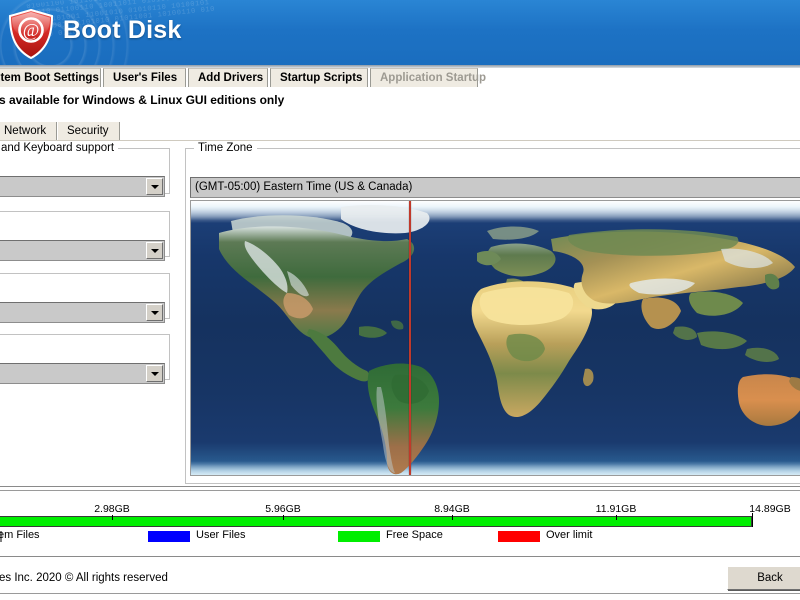 The width and height of the screenshot is (800, 600). I want to click on back-button: Back, so click(763, 578).